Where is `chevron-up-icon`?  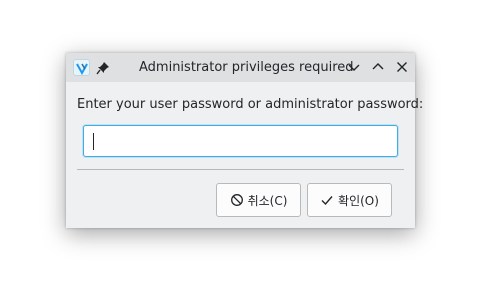 chevron-up-icon is located at coordinates (378, 67).